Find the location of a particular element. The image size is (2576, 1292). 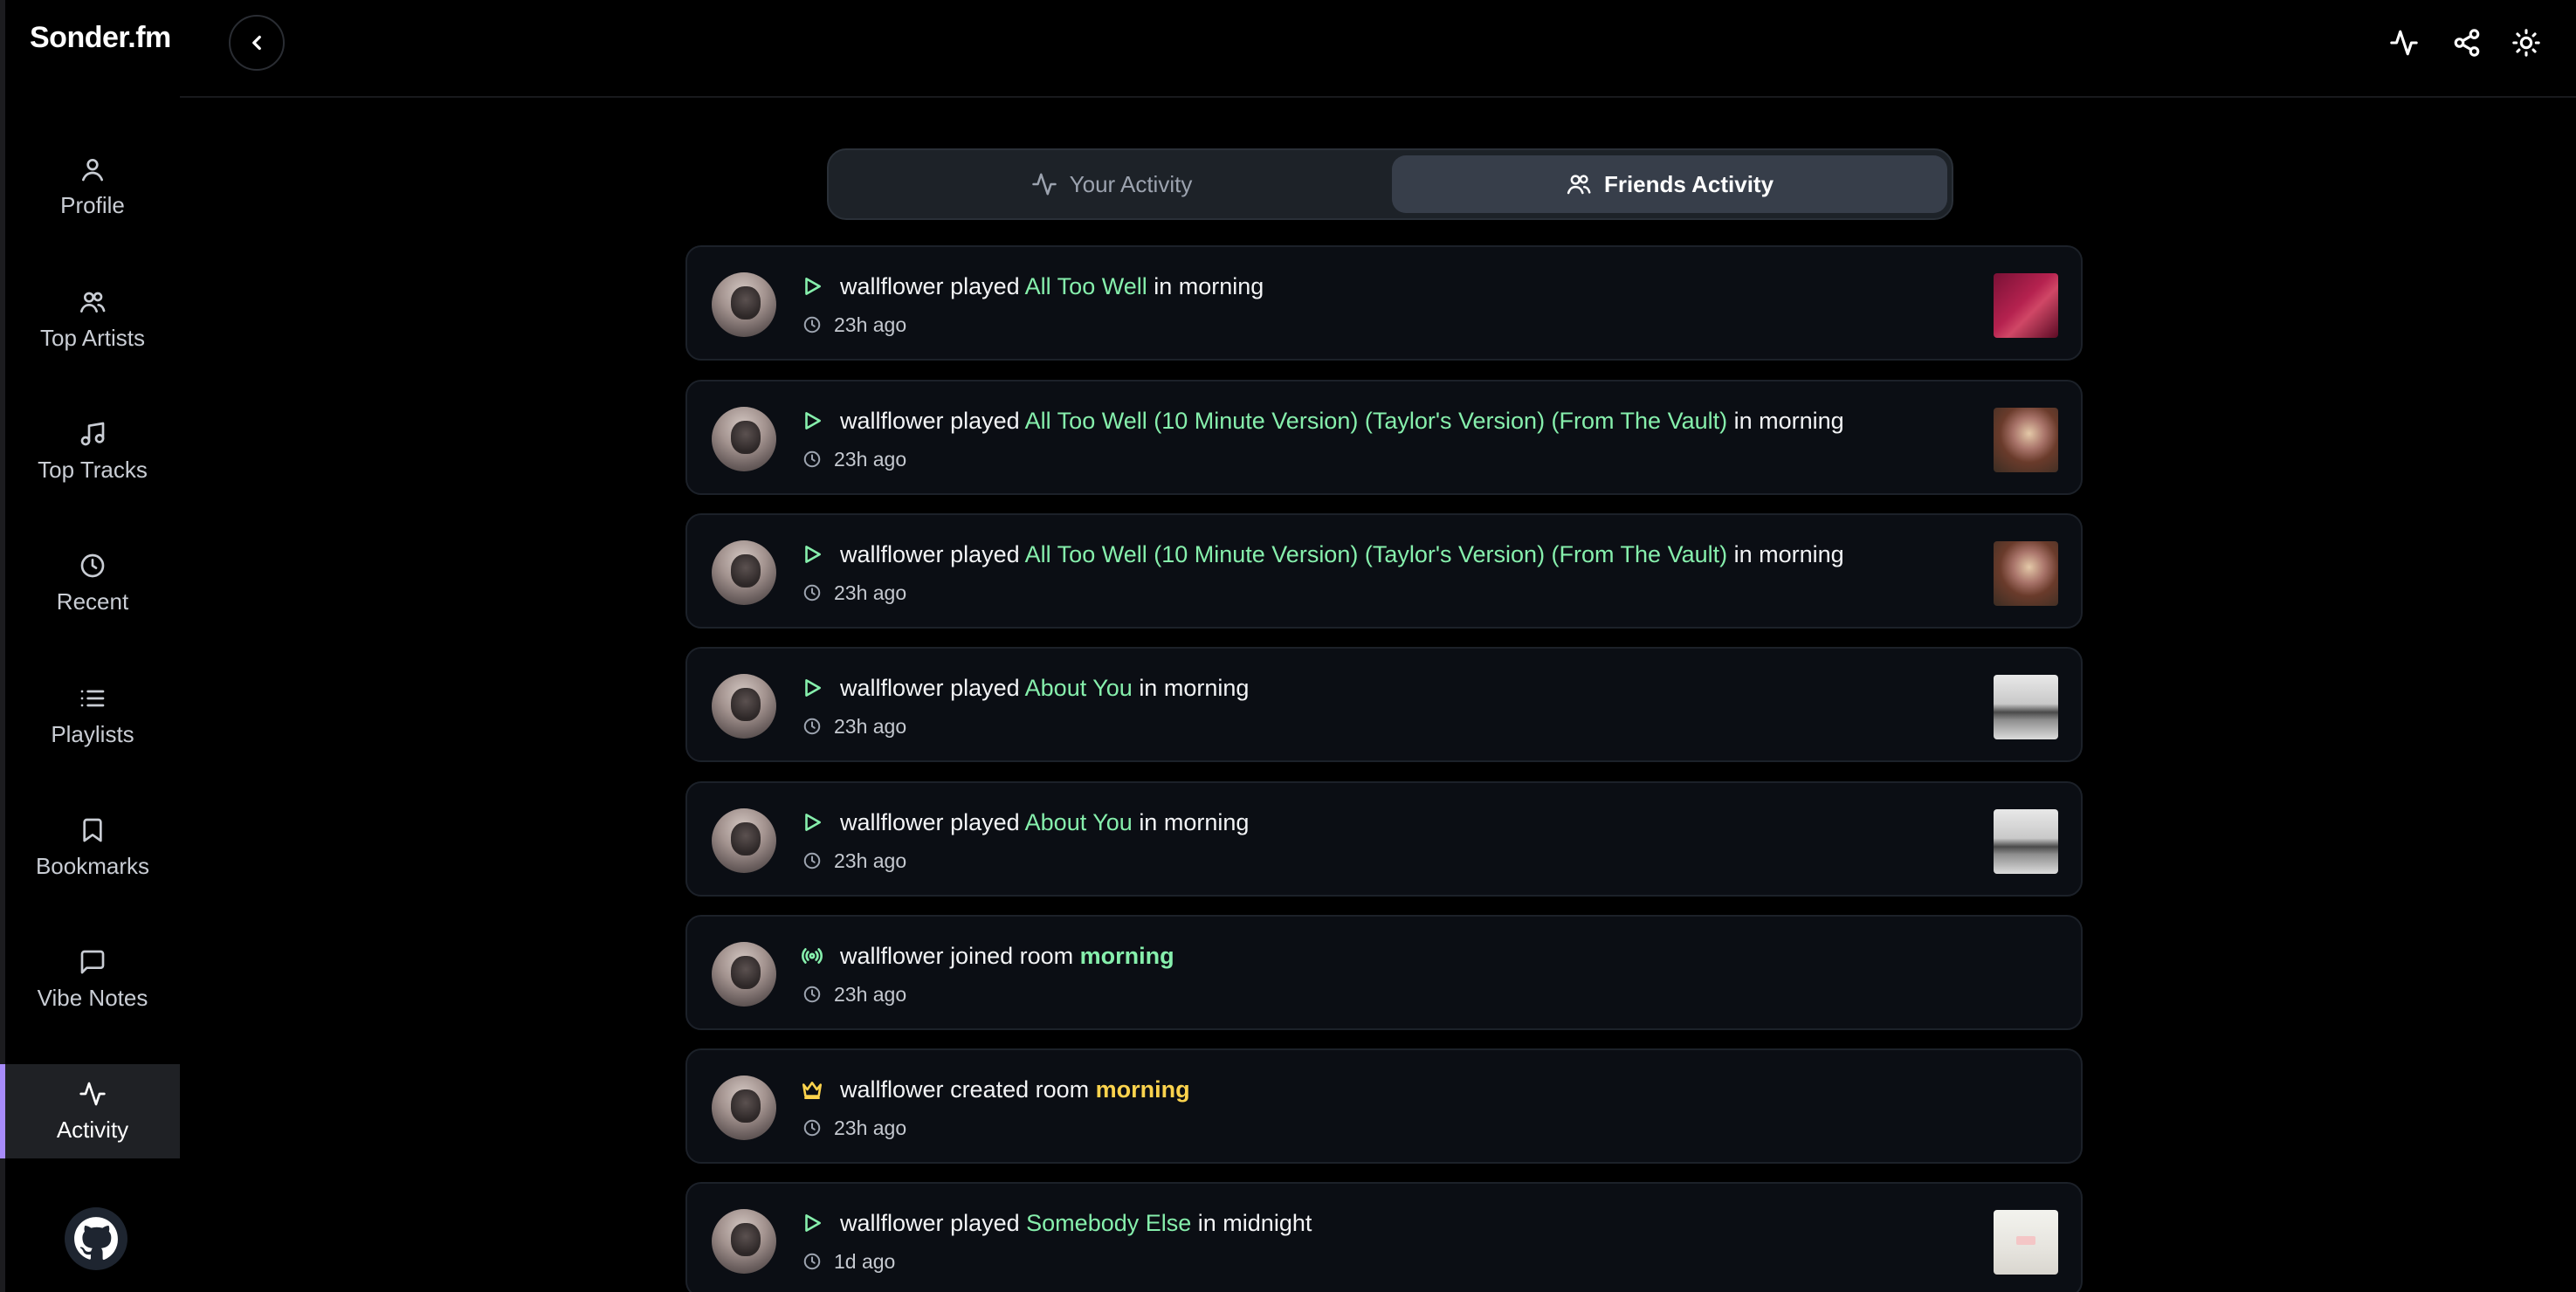

tab-label: Your Activity is located at coordinates (1131, 183).